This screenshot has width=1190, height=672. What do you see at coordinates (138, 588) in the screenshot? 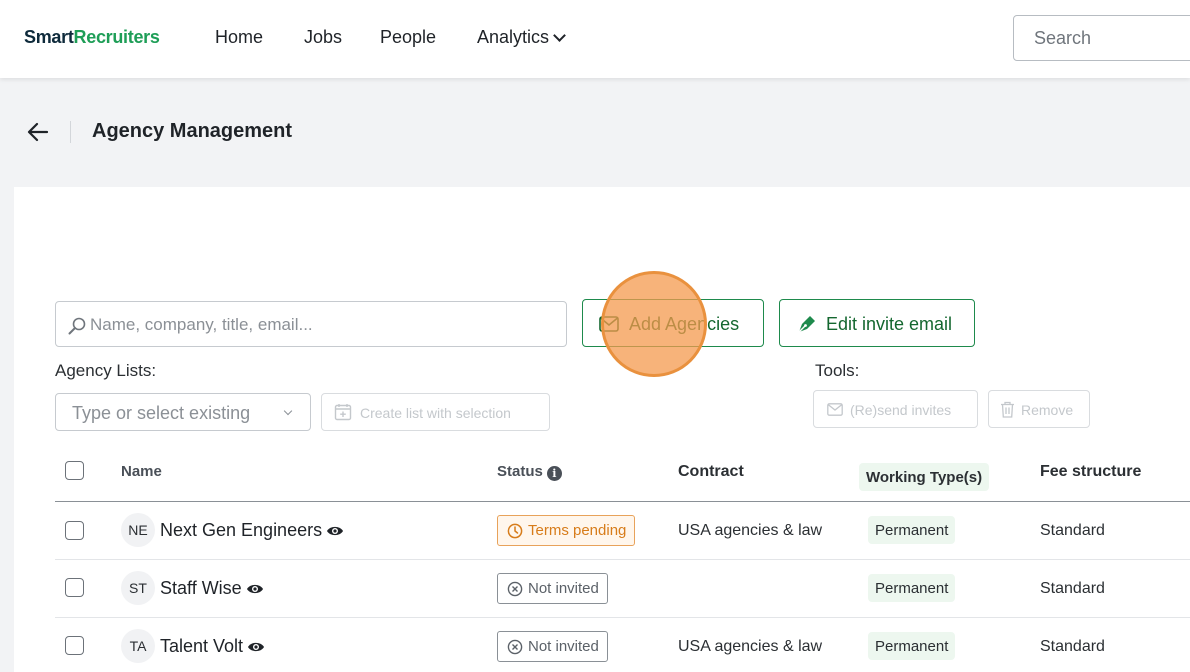
I see `avatar: ST` at bounding box center [138, 588].